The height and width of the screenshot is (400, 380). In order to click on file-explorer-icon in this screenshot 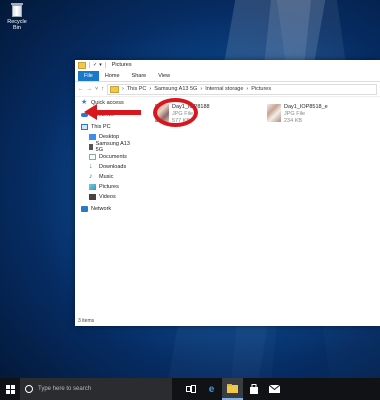, I will do `click(232, 388)`.